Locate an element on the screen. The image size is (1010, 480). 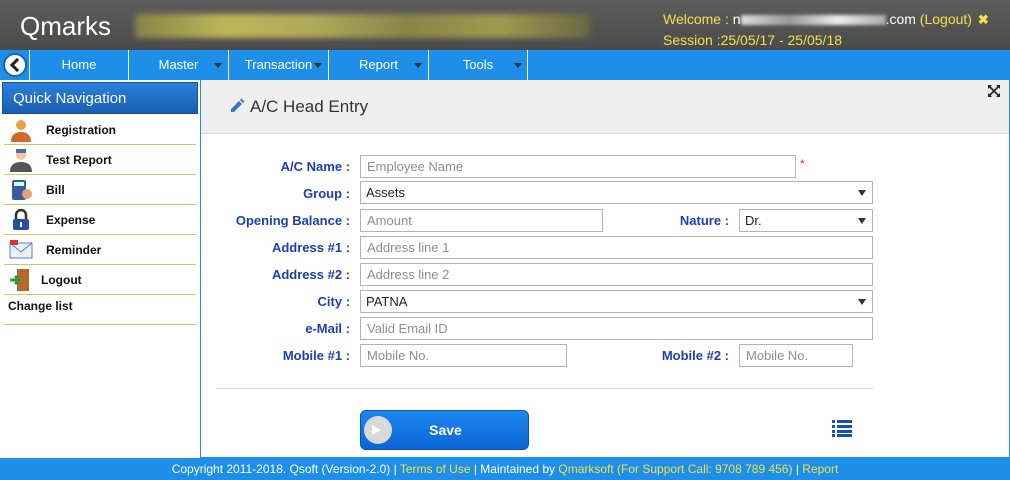
back-arrow-icon is located at coordinates (15, 65).